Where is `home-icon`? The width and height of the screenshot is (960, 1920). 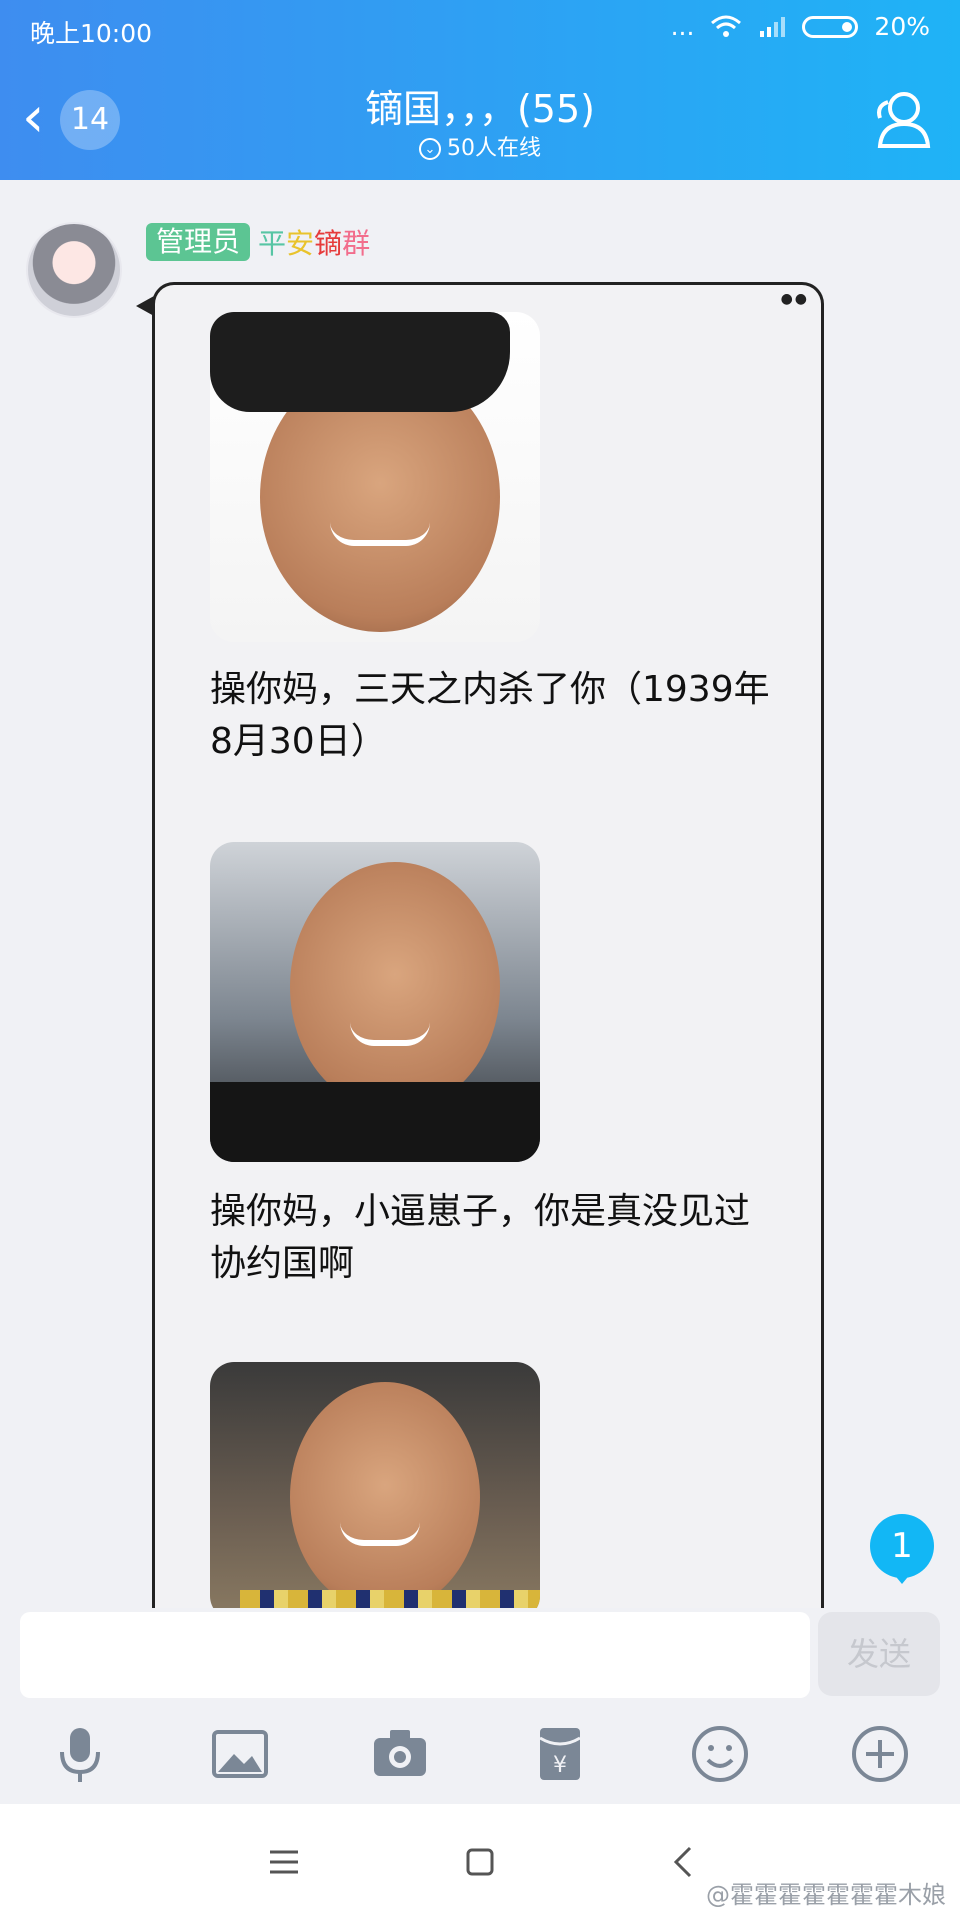 home-icon is located at coordinates (480, 1862).